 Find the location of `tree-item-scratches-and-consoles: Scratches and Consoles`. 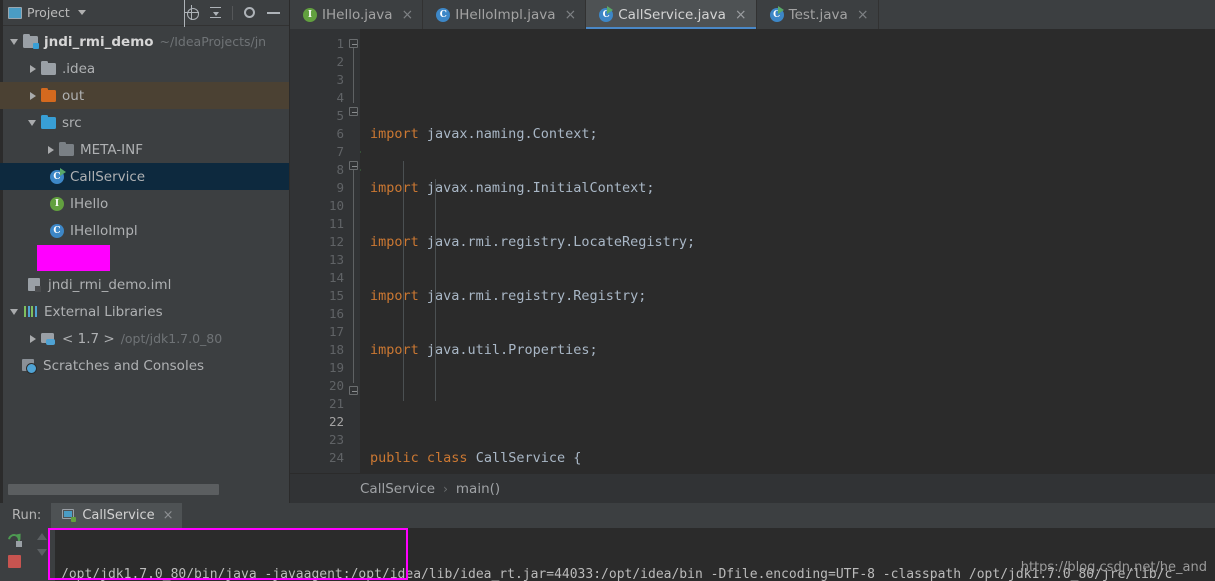

tree-item-scratches-and-consoles: Scratches and Consoles is located at coordinates (144, 365).